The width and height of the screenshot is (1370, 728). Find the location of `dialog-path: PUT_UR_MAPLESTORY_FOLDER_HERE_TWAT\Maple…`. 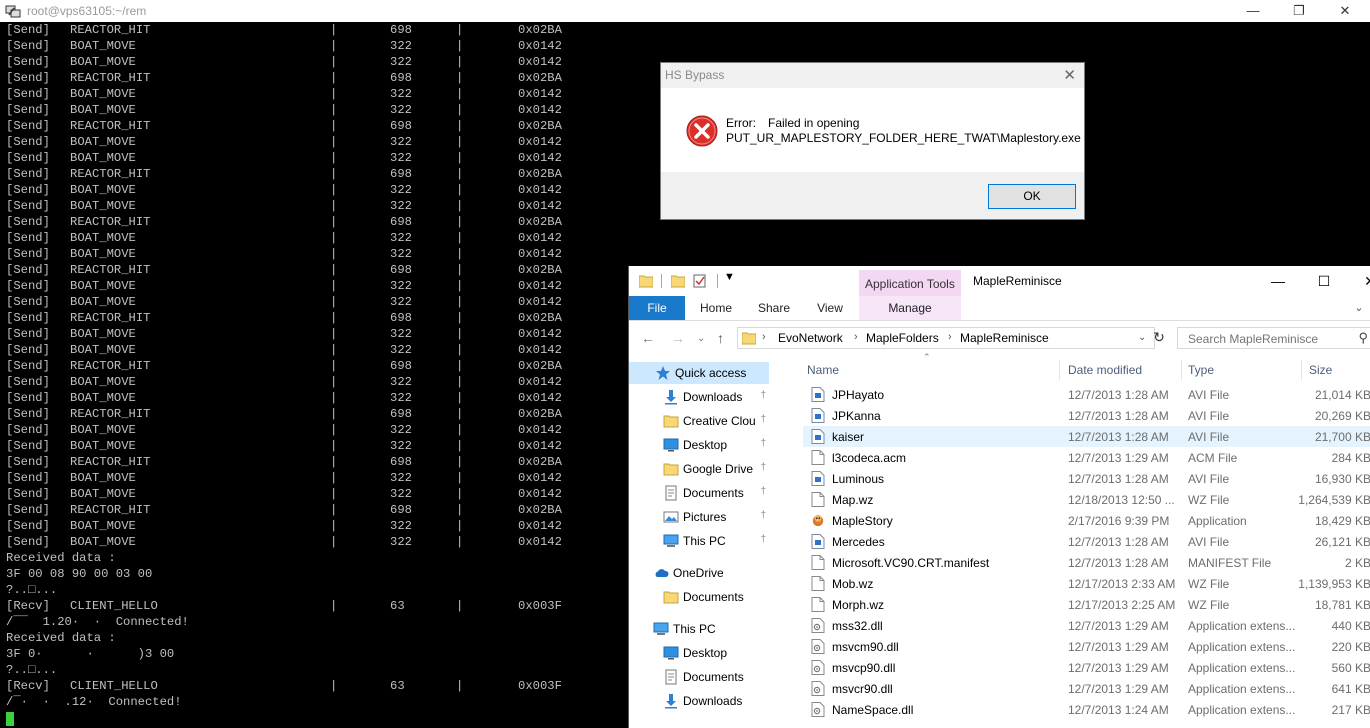

dialog-path: PUT_UR_MAPLESTORY_FOLDER_HERE_TWAT\Maple… is located at coordinates (903, 138).